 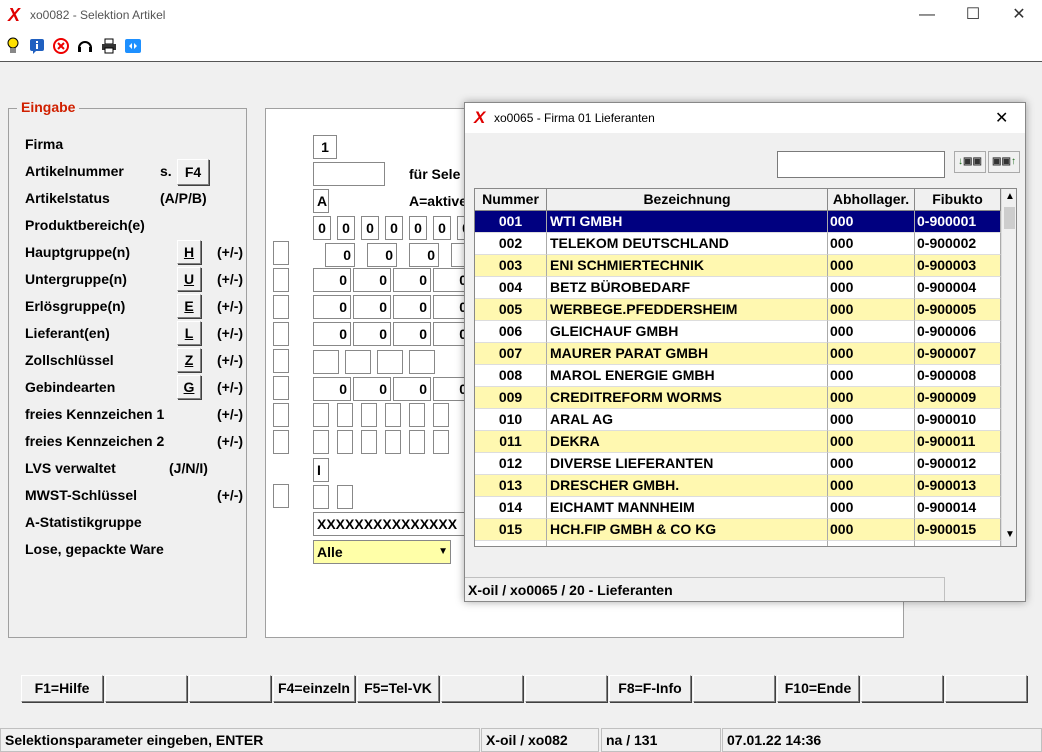 I want to click on lvs-field: I, so click(x=321, y=470).